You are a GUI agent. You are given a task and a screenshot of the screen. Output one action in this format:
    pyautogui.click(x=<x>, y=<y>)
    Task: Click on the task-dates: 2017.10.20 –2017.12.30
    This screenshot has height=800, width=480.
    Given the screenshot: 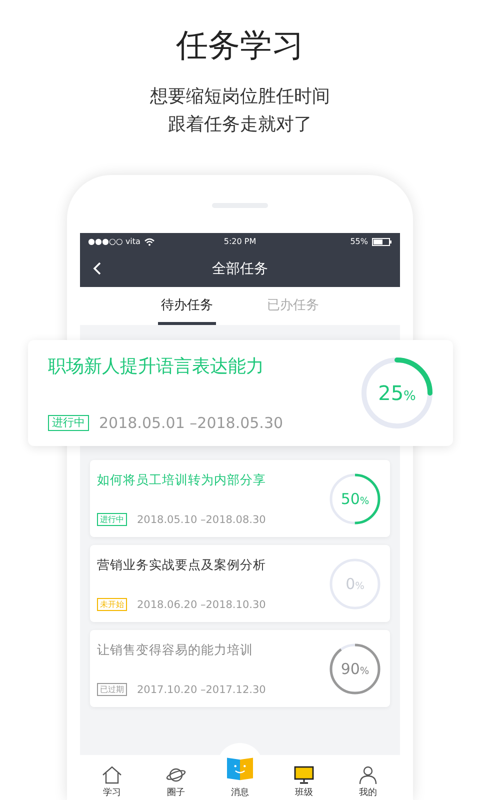 What is the action you would take?
    pyautogui.click(x=201, y=690)
    